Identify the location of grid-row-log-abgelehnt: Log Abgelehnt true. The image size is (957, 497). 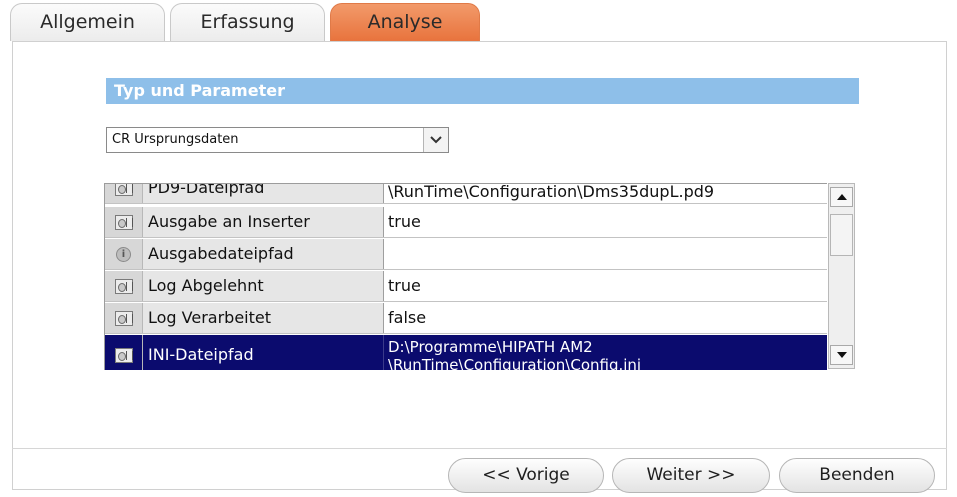
(466, 286).